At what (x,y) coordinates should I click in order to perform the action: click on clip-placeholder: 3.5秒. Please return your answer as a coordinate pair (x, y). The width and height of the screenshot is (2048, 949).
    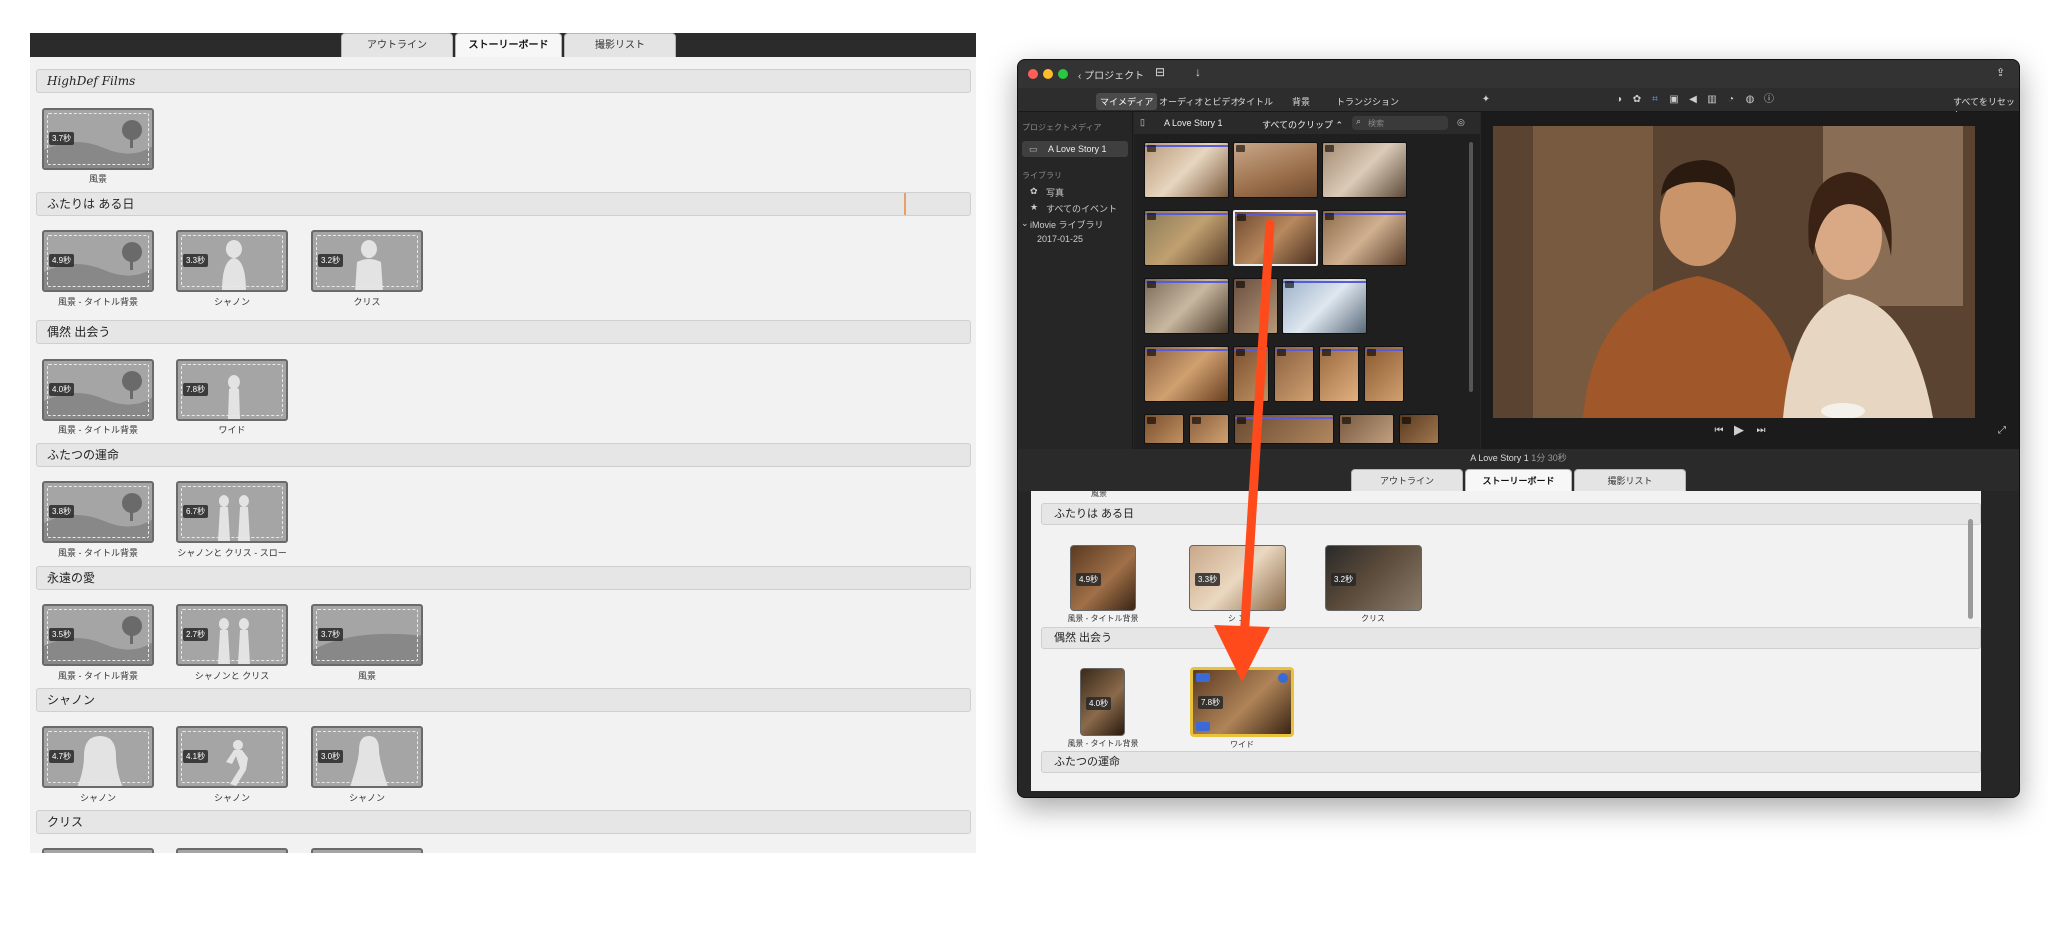
    Looking at the image, I should click on (98, 635).